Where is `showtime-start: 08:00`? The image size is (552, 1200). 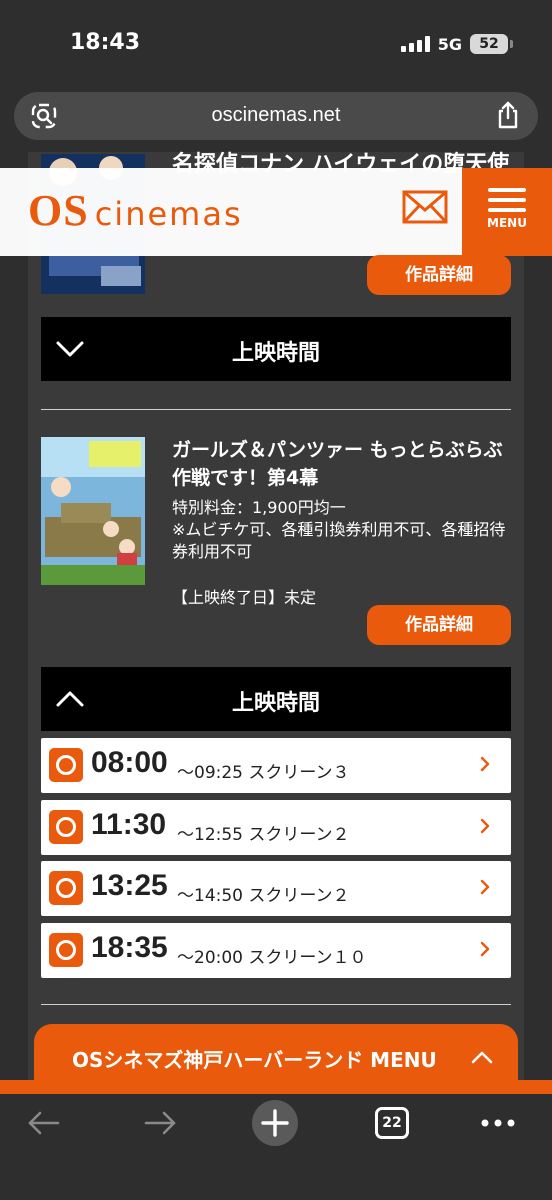
showtime-start: 08:00 is located at coordinates (129, 762).